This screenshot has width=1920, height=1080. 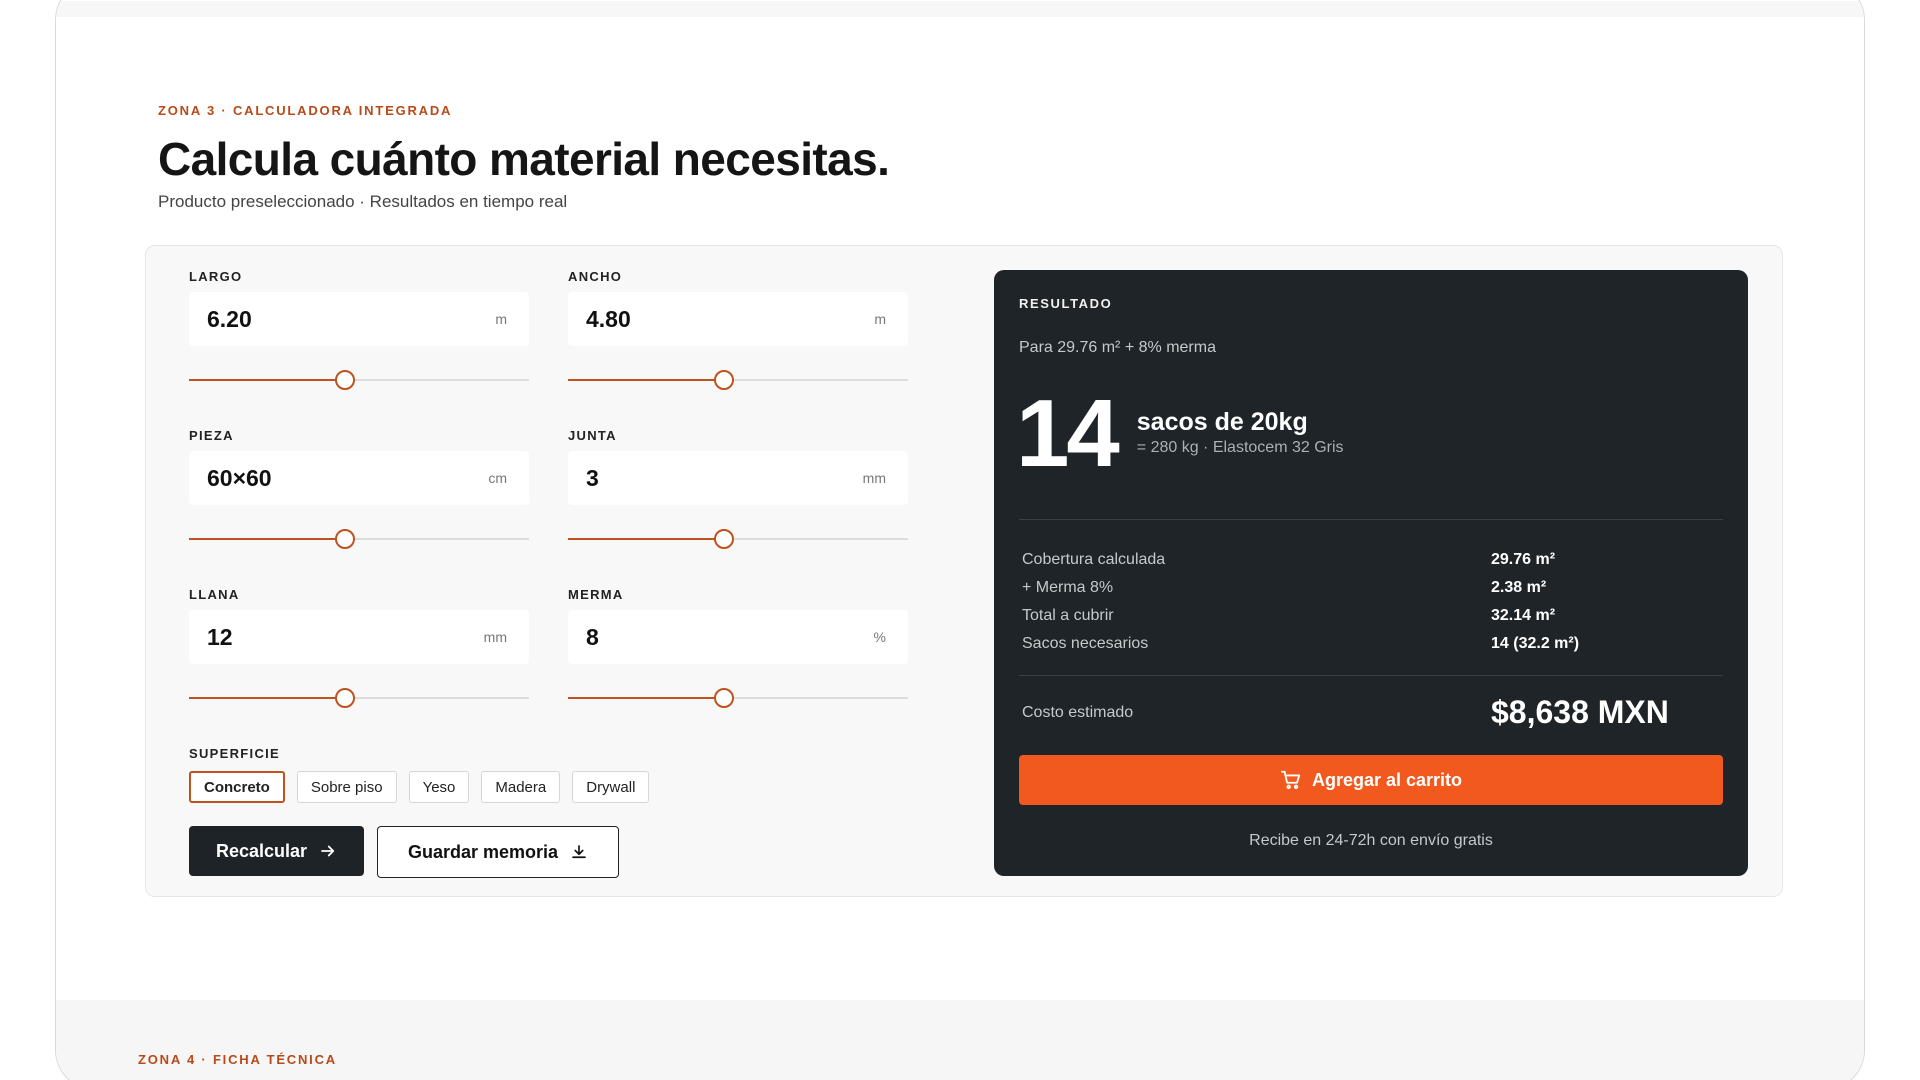 I want to click on field-label: LLANA, so click(x=214, y=594).